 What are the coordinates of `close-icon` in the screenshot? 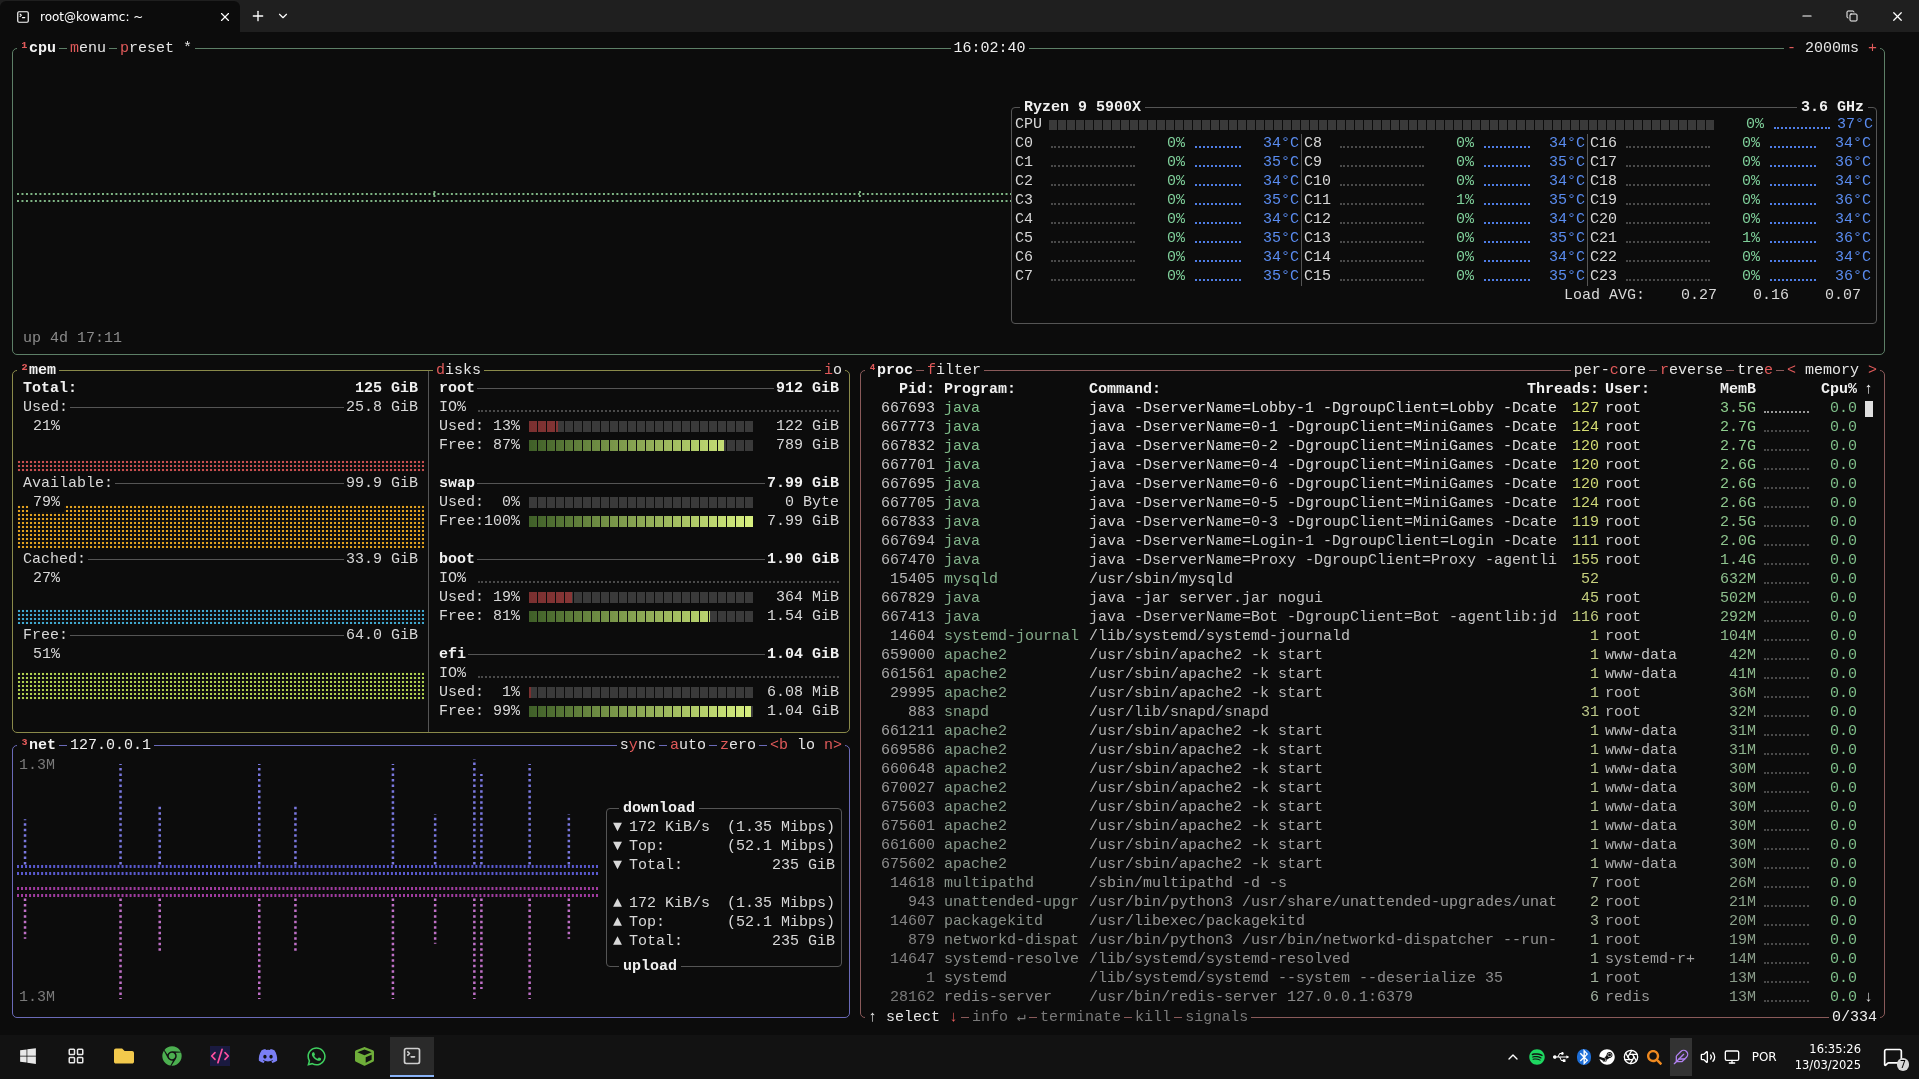 It's located at (225, 17).